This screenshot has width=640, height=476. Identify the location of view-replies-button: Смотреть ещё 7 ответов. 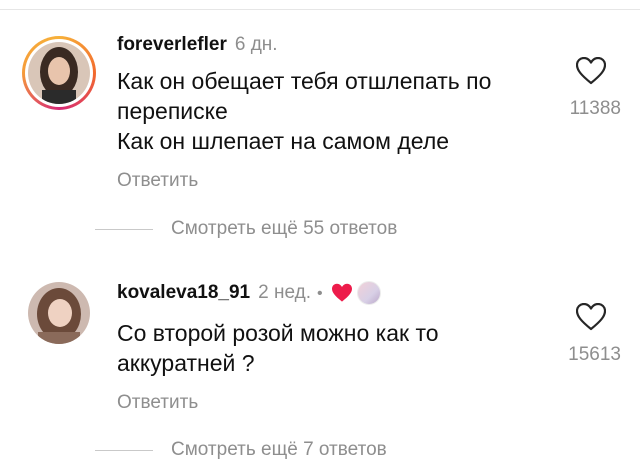
(241, 450).